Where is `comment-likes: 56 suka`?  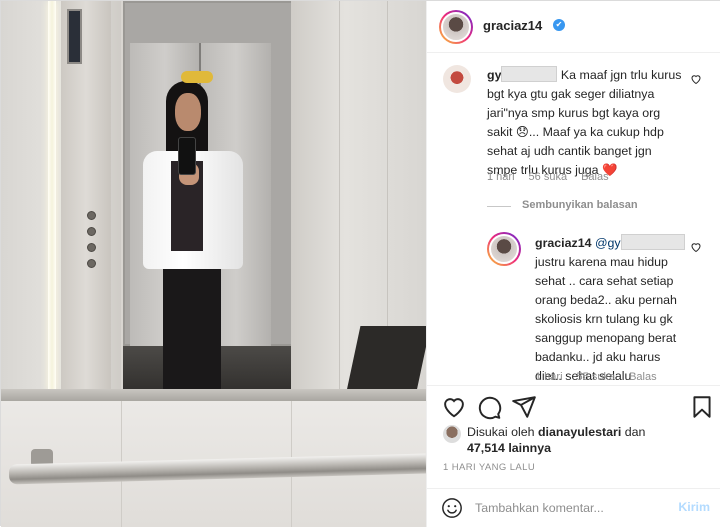
comment-likes: 56 suka is located at coordinates (548, 177).